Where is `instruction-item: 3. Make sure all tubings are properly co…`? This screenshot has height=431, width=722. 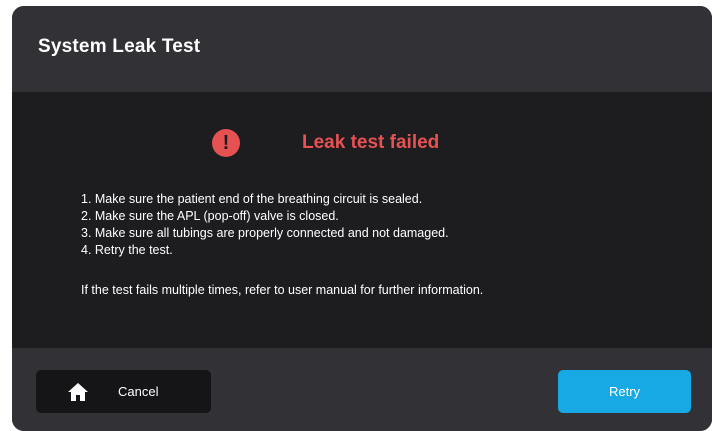 instruction-item: 3. Make sure all tubings are properly co… is located at coordinates (265, 233).